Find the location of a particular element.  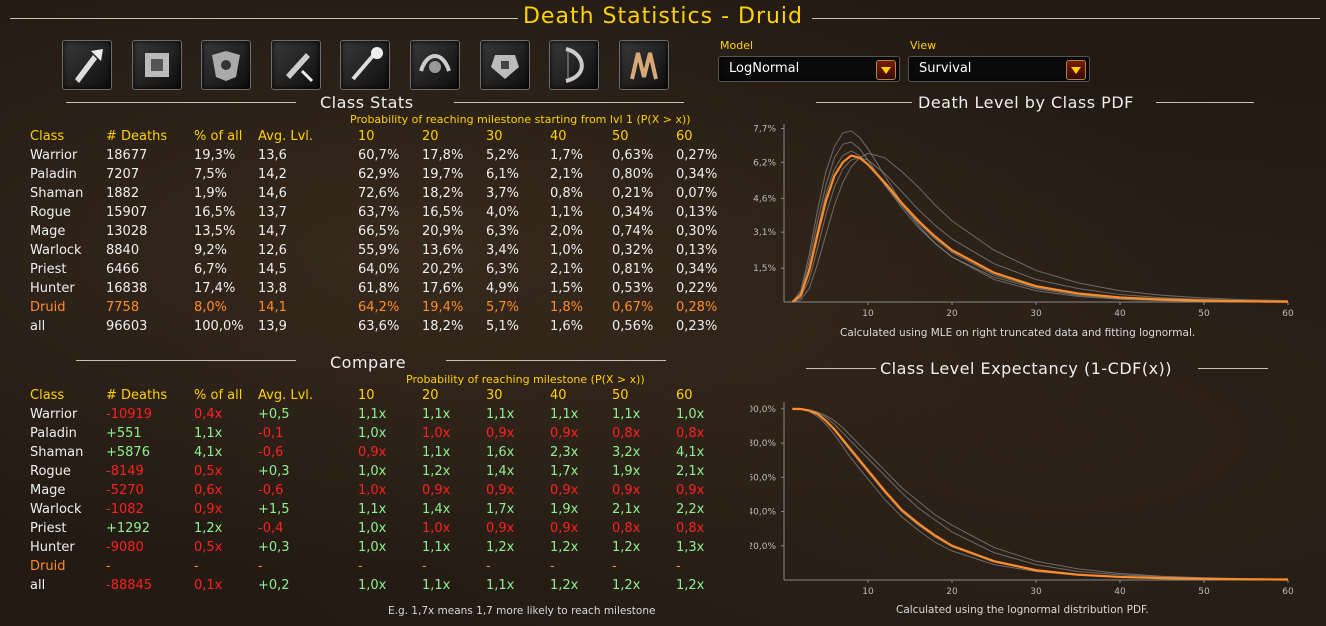

stats-table-cell: 0,21% is located at coordinates (633, 193).